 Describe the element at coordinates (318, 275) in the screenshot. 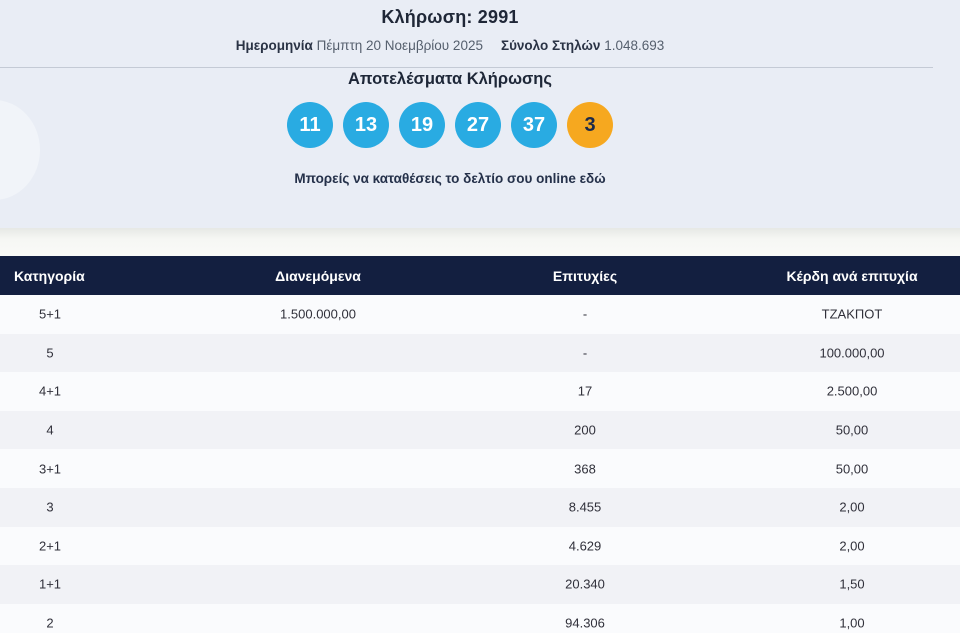

I see `header-cell-distributed: Διανεμόμενα` at that location.